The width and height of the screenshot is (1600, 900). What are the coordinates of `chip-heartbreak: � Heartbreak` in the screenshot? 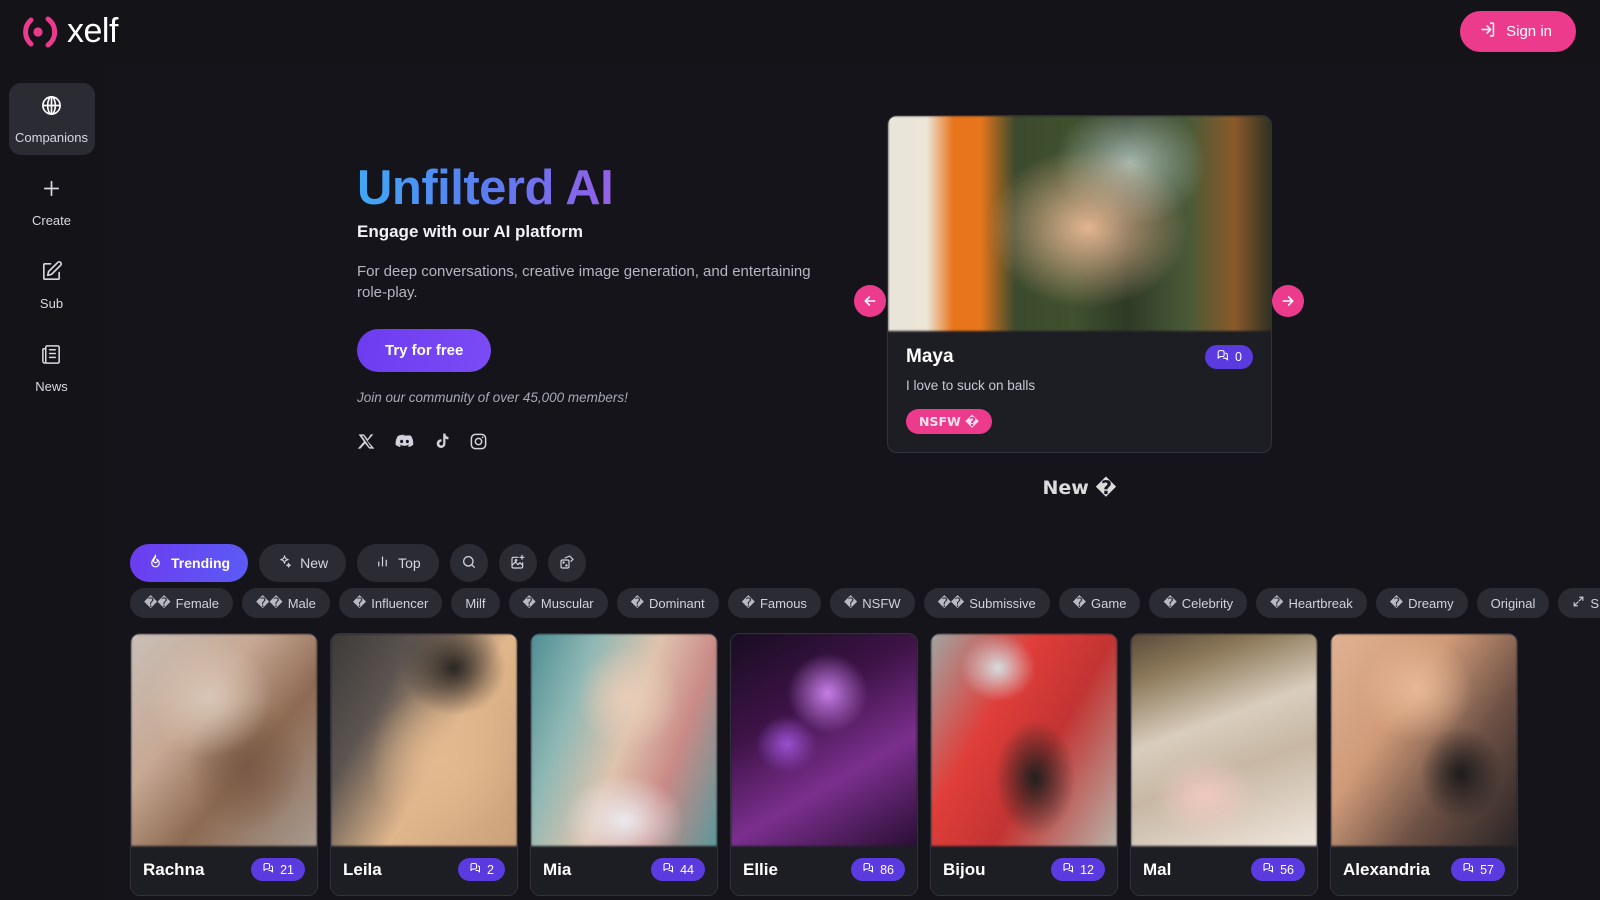 It's located at (1311, 603).